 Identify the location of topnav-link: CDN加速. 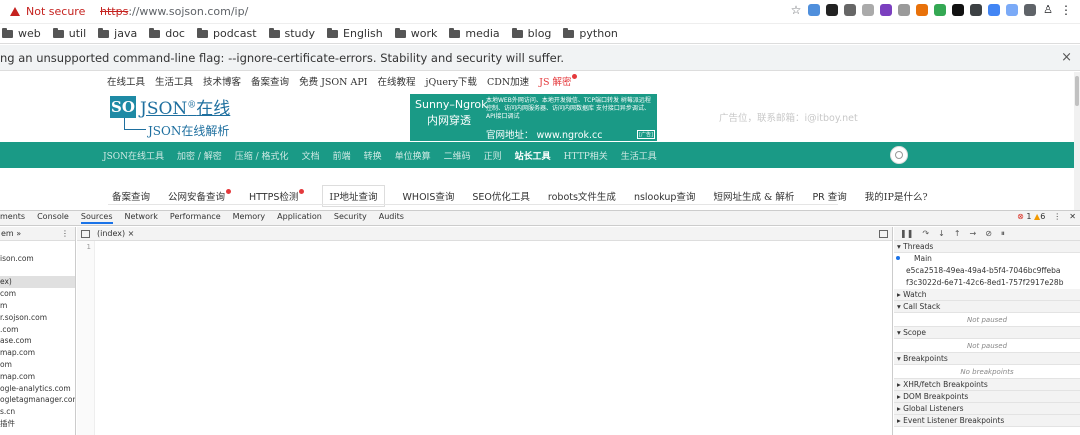
(508, 81).